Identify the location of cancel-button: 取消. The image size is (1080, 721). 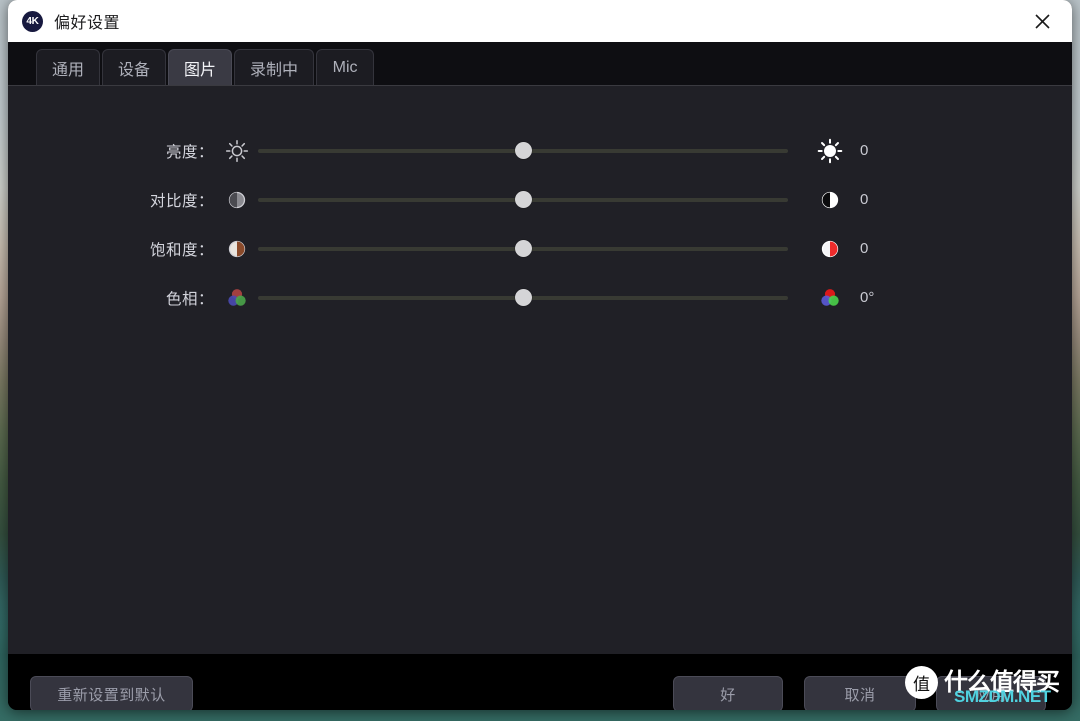
(860, 693).